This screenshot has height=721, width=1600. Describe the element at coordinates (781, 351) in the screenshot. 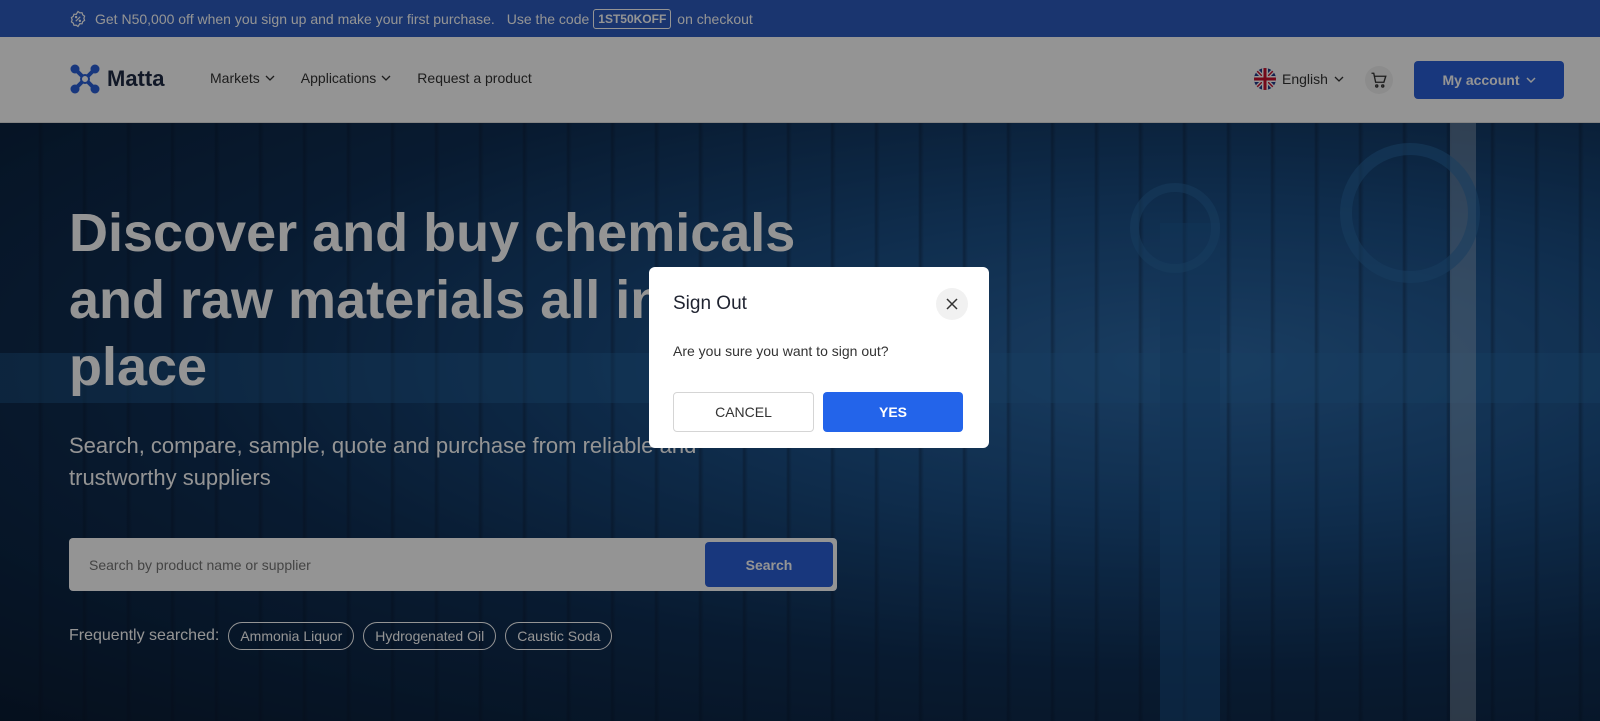

I see `dialog-message: Are you sure you want to sign out?` at that location.